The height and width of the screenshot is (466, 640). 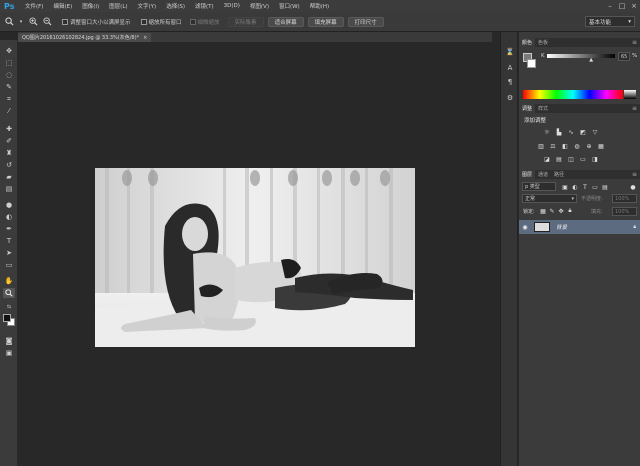 I want to click on crop-tool-icon: ⌗, so click(x=9, y=99).